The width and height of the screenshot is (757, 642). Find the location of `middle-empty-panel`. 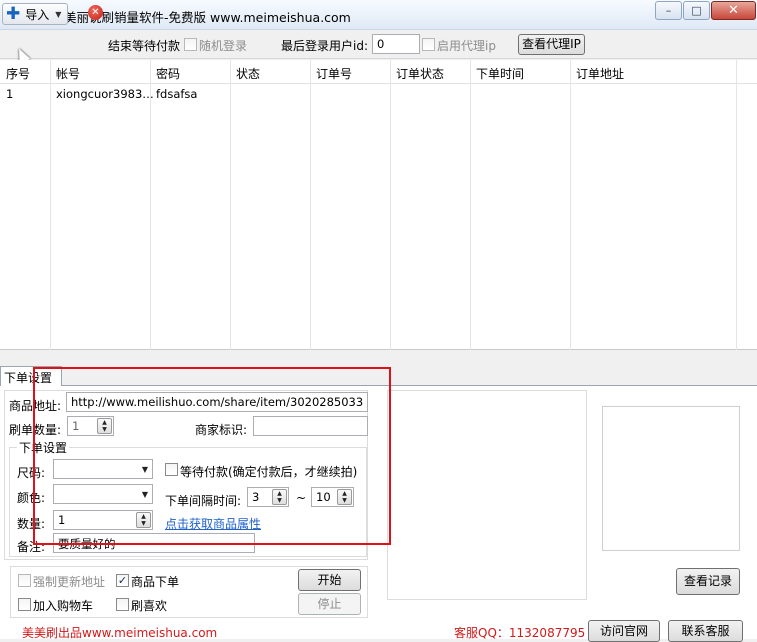

middle-empty-panel is located at coordinates (487, 495).